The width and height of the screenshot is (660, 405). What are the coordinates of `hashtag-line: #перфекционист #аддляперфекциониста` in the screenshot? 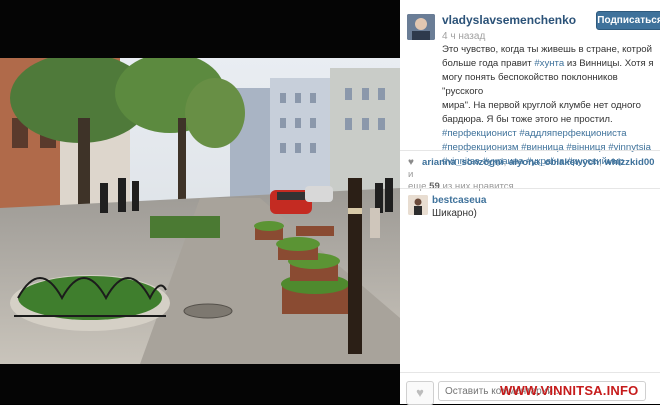 It's located at (548, 134).